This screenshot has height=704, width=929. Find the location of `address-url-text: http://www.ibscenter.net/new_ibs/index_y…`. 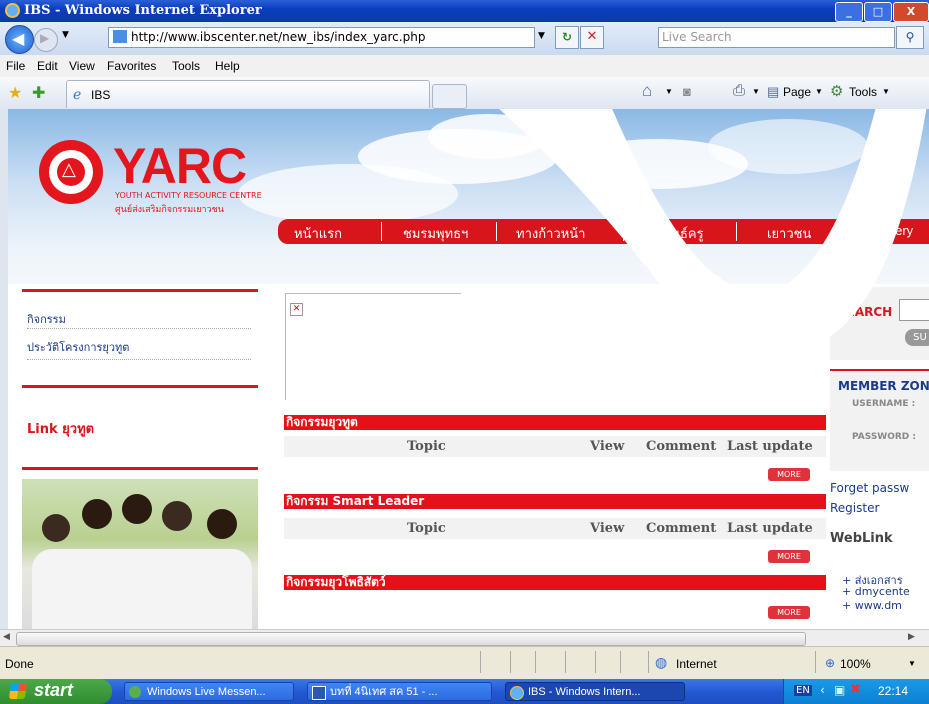

address-url-text: http://www.ibscenter.net/new_ibs/index_y… is located at coordinates (278, 37).